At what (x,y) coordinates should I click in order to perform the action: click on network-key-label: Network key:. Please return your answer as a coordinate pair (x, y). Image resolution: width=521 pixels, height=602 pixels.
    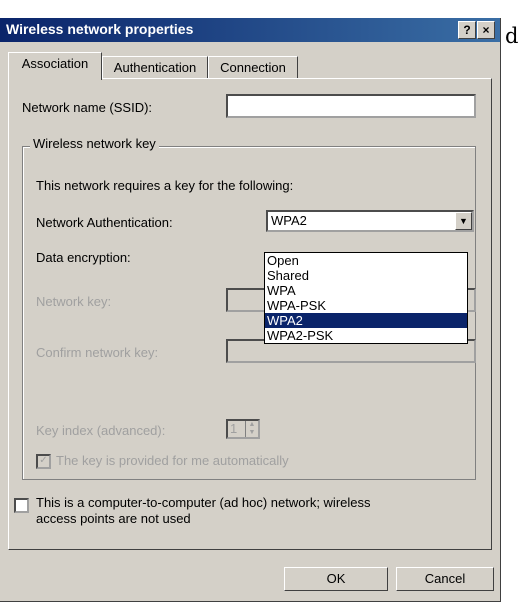
    Looking at the image, I should click on (74, 301).